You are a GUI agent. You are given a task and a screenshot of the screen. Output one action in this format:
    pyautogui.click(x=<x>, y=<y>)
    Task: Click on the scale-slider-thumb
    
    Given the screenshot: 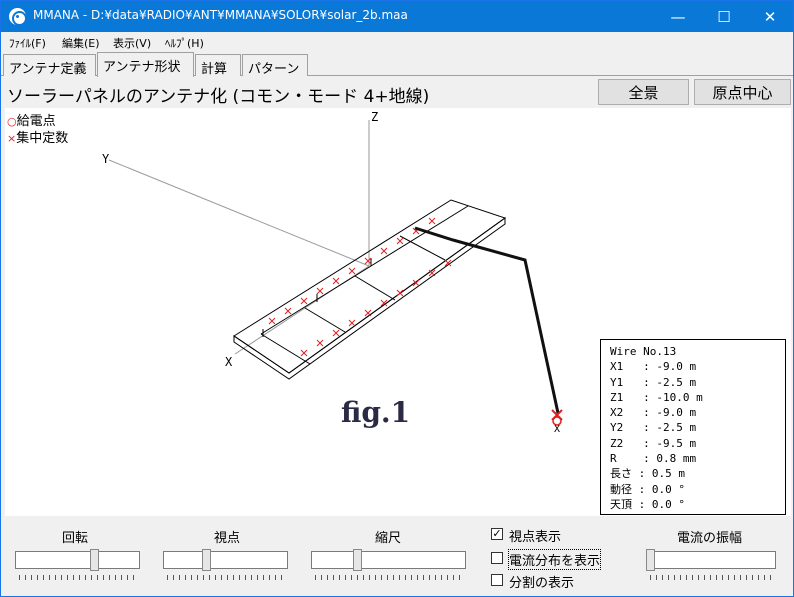 What is the action you would take?
    pyautogui.click(x=357, y=560)
    